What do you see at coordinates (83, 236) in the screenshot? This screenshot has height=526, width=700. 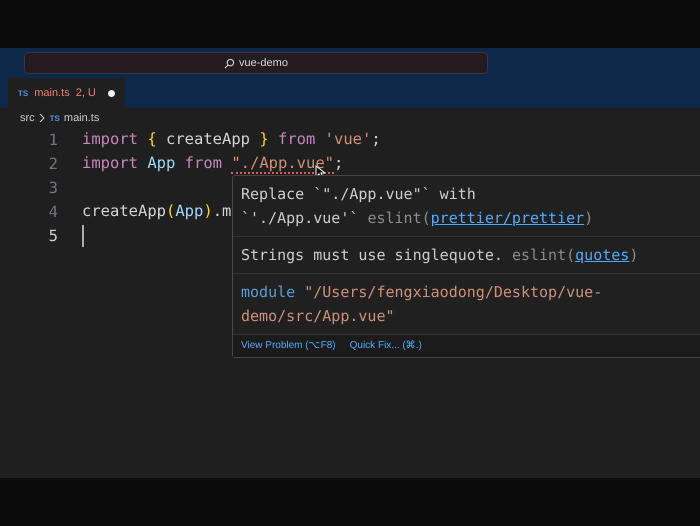 I see `text-cursor` at bounding box center [83, 236].